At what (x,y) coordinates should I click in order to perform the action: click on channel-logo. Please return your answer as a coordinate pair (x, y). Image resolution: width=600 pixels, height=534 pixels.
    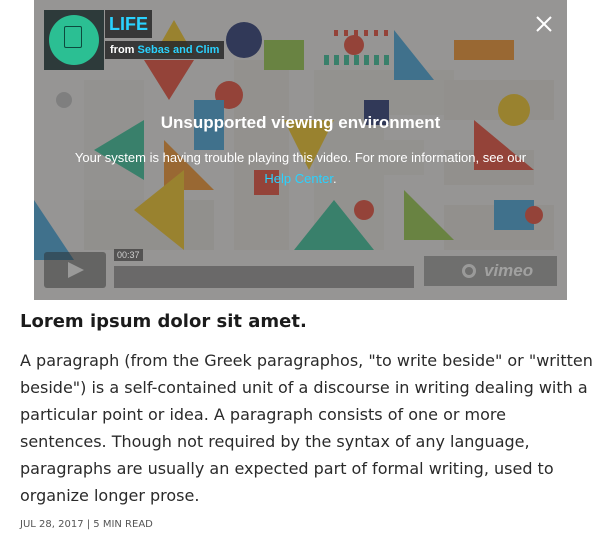
    Looking at the image, I should click on (74, 40).